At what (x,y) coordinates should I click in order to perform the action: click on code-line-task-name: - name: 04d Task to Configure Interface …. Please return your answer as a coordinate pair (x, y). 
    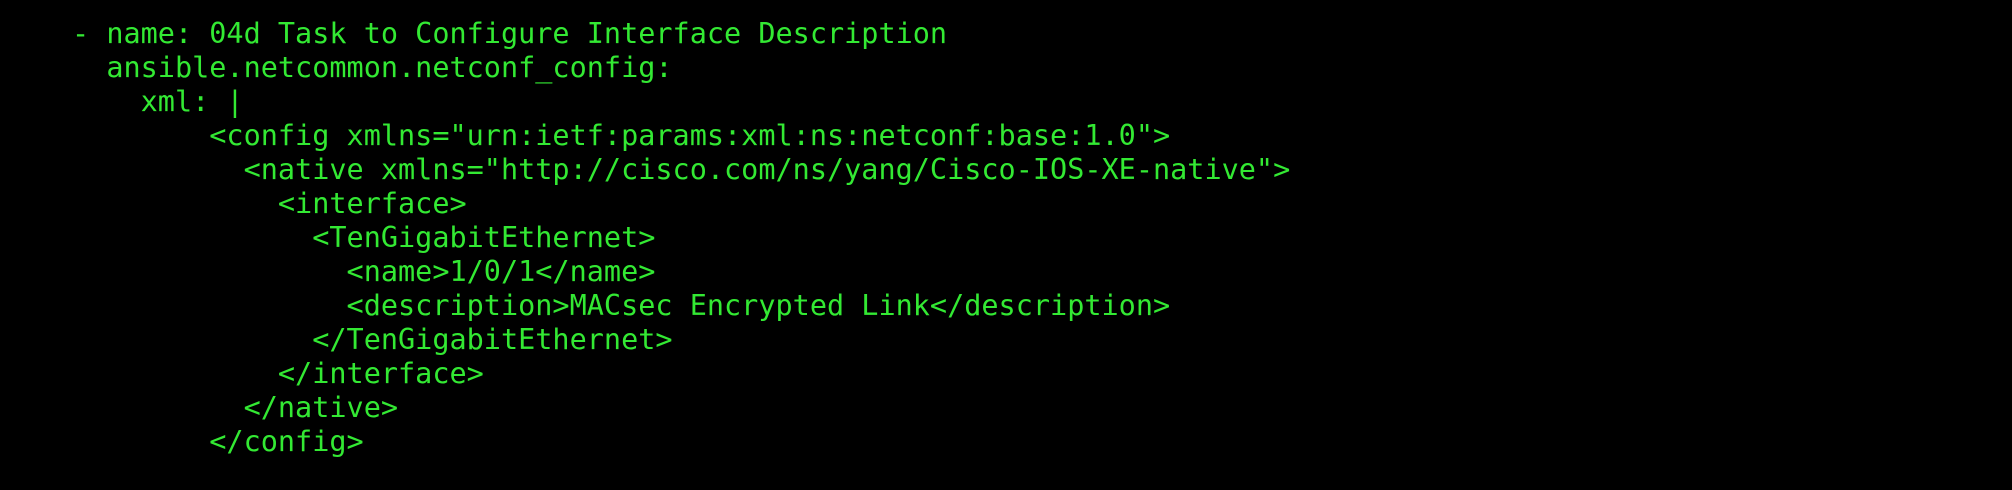
    Looking at the image, I should click on (510, 33).